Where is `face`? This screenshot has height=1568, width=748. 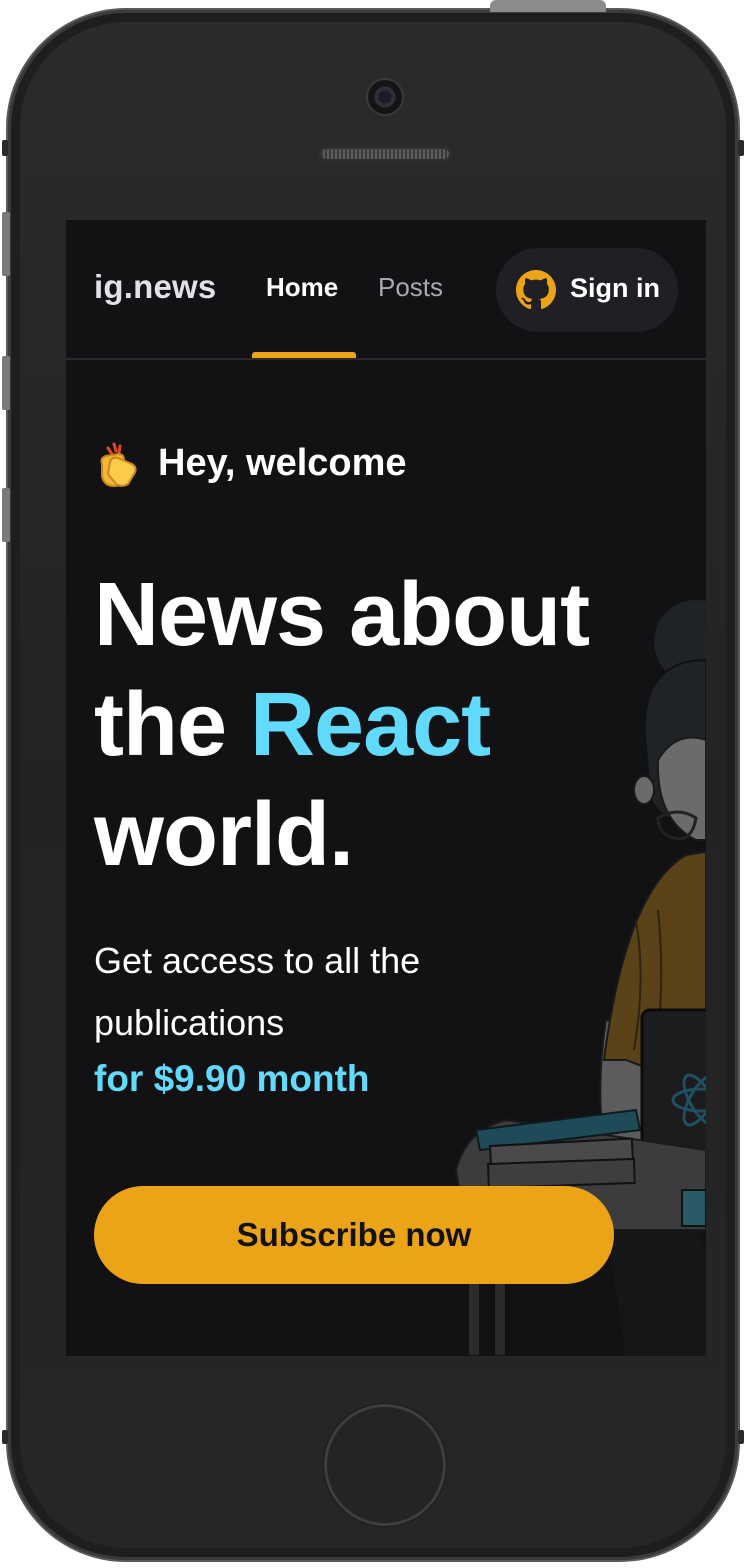
face is located at coordinates (681, 788).